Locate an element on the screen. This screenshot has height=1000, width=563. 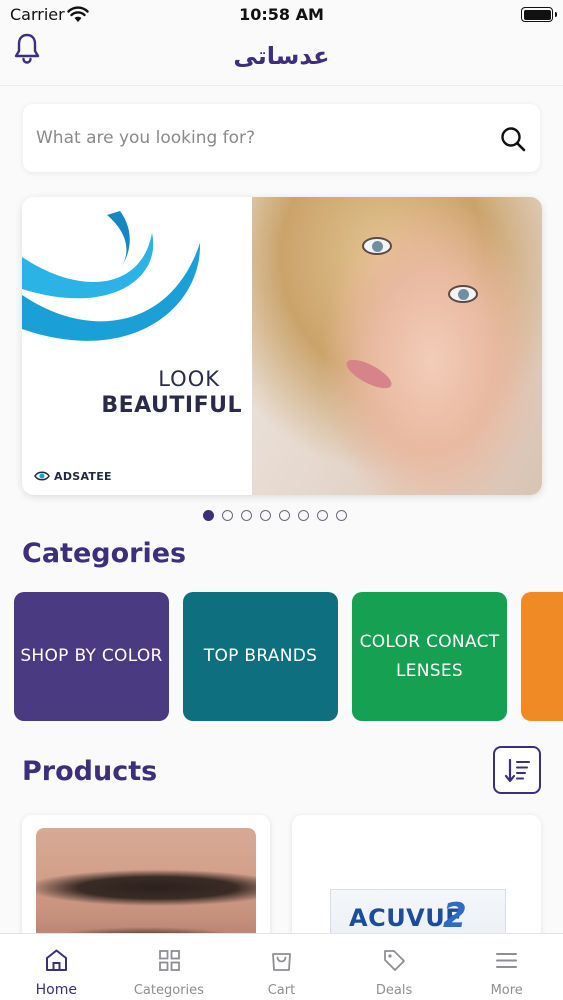
category-card-partial is located at coordinates (542, 656).